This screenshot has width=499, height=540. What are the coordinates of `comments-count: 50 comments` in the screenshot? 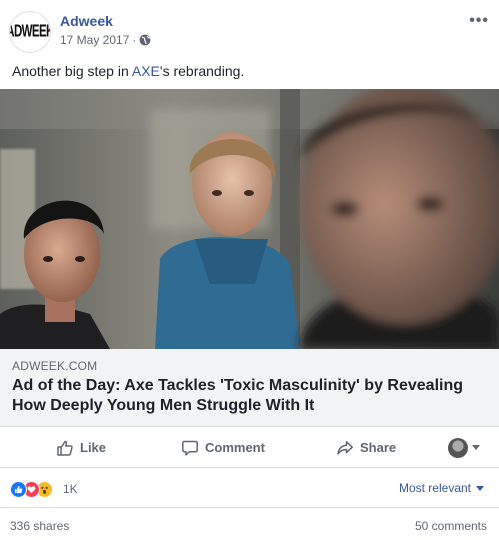 It's located at (451, 526).